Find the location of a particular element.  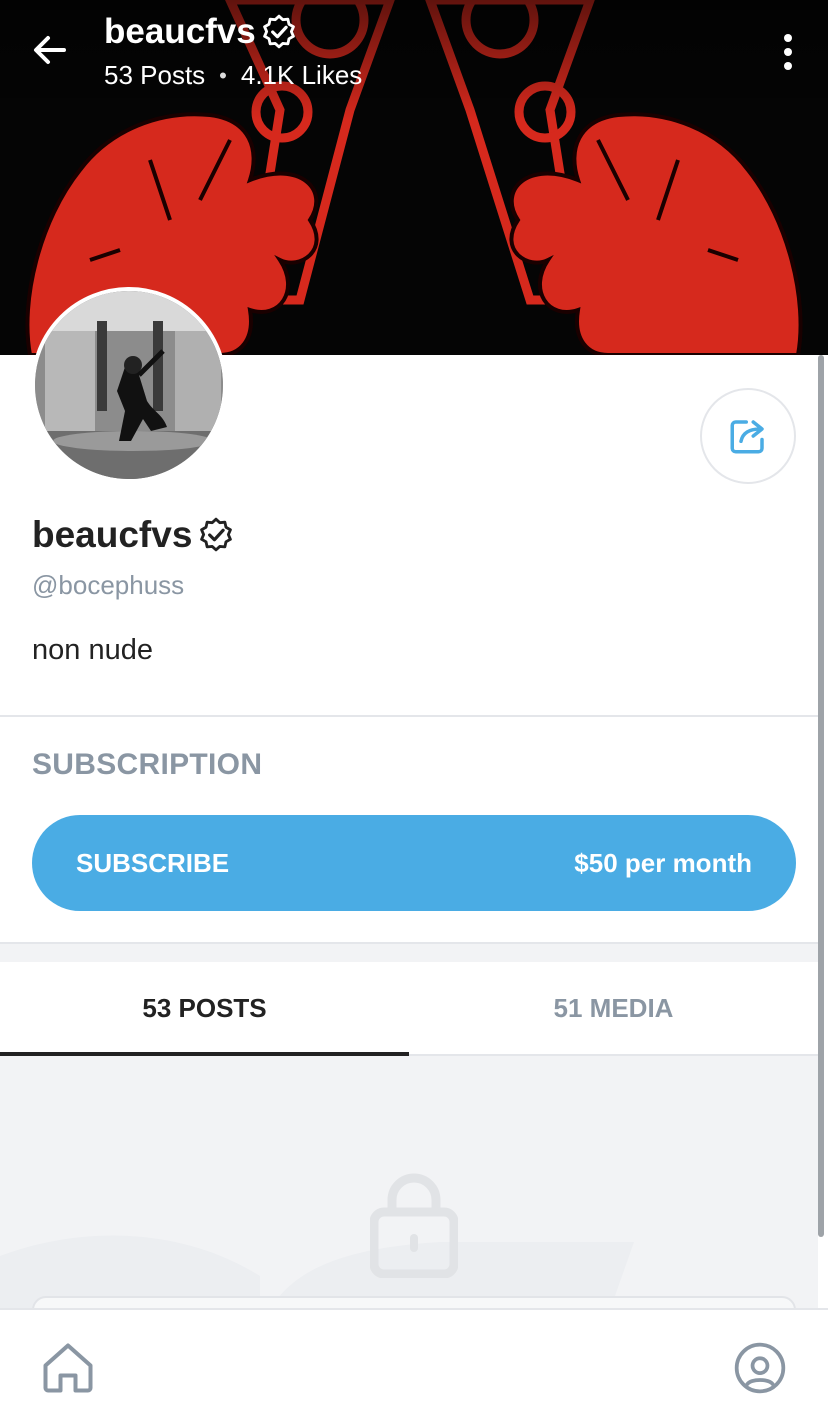

user-circle-icon is located at coordinates (760, 1368).